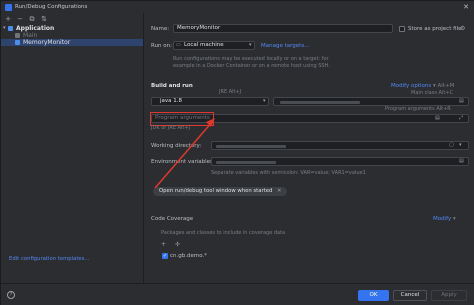  I want to click on cancel-button: Cancel, so click(410, 295).